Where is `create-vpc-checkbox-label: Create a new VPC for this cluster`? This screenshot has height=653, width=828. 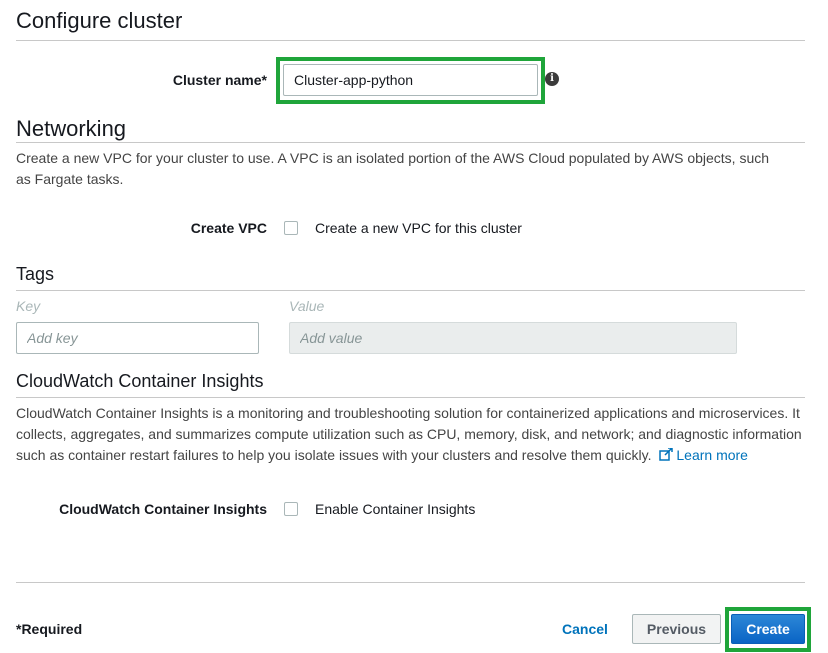 create-vpc-checkbox-label: Create a new VPC for this cluster is located at coordinates (418, 228).